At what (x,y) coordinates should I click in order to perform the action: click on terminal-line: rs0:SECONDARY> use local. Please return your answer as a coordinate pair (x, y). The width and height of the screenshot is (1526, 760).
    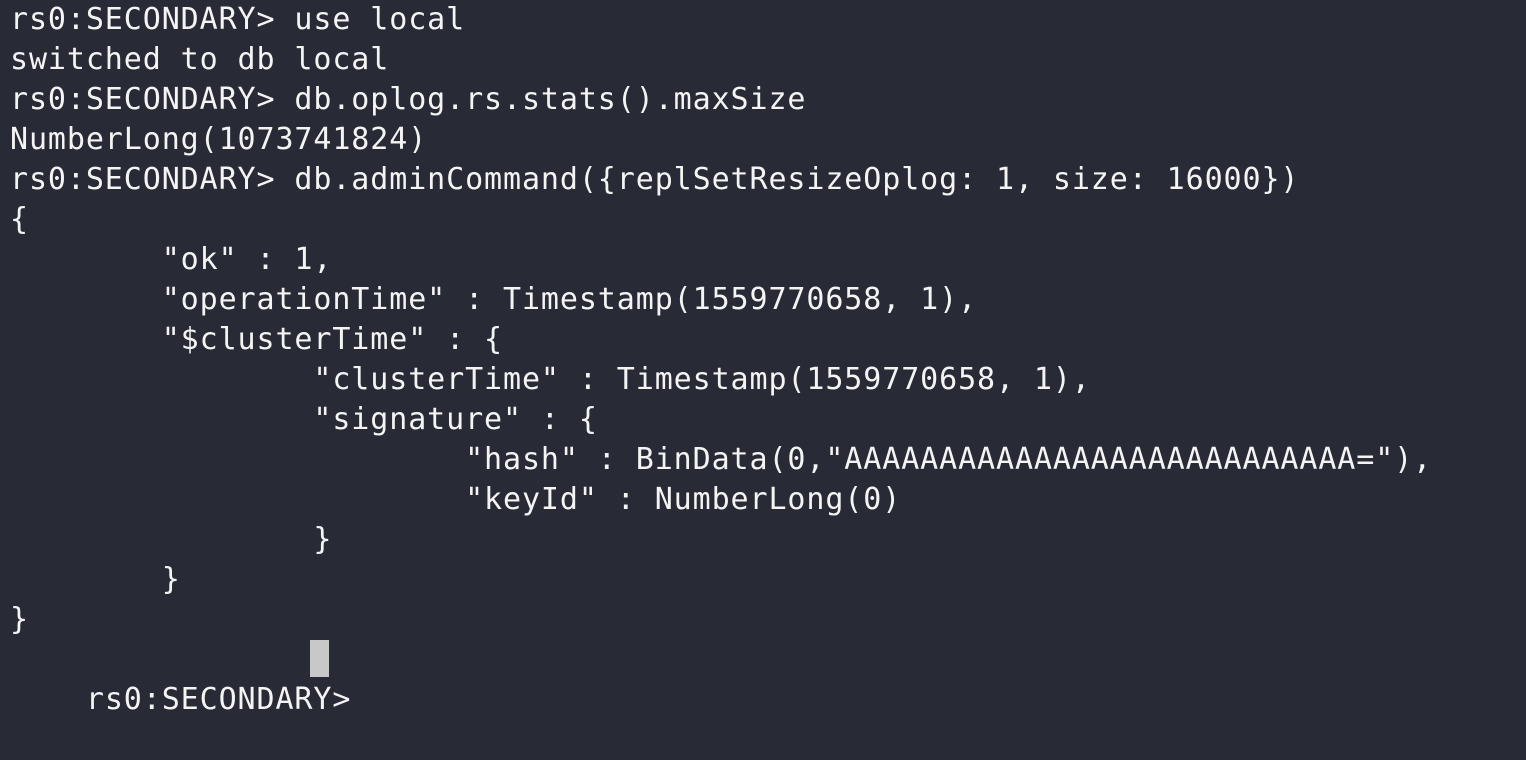
    Looking at the image, I should click on (238, 19).